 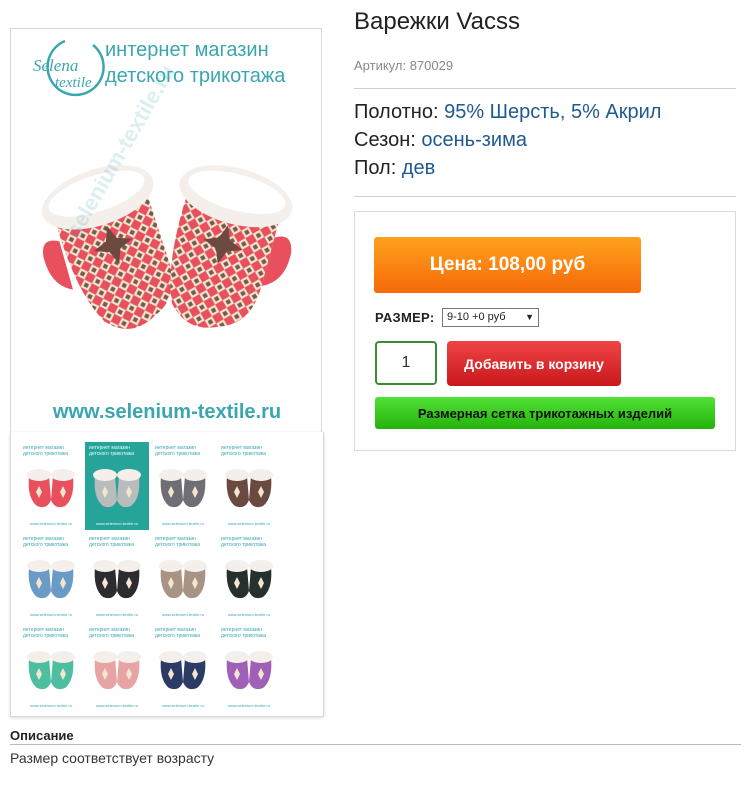 I want to click on attribute-value: 95% Шерсть, 5% Акрил, so click(x=553, y=112).